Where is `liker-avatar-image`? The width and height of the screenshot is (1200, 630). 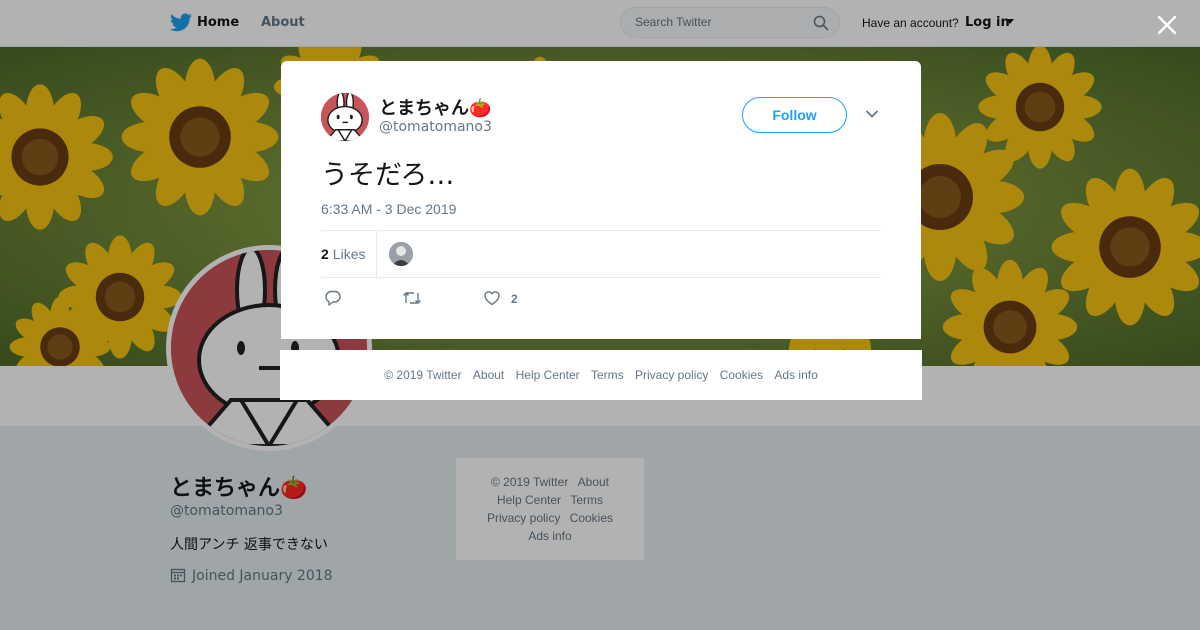 liker-avatar-image is located at coordinates (401, 254).